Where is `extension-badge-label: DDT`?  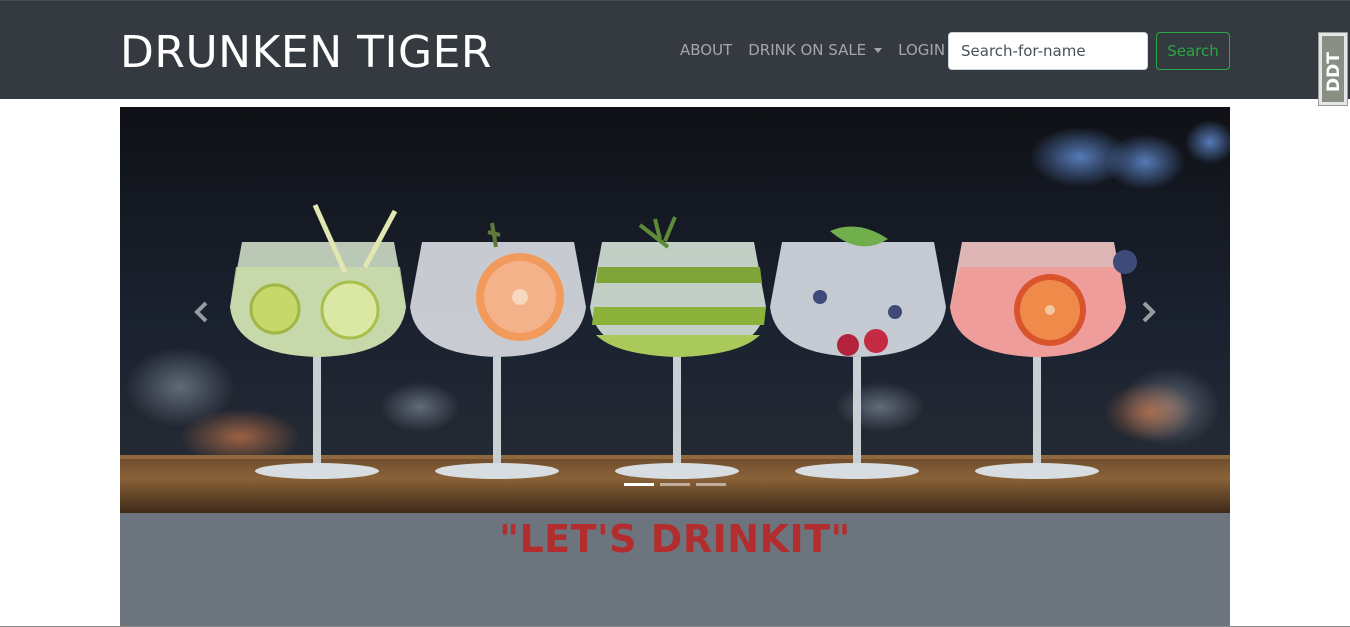
extension-badge-label: DDT is located at coordinates (1334, 72).